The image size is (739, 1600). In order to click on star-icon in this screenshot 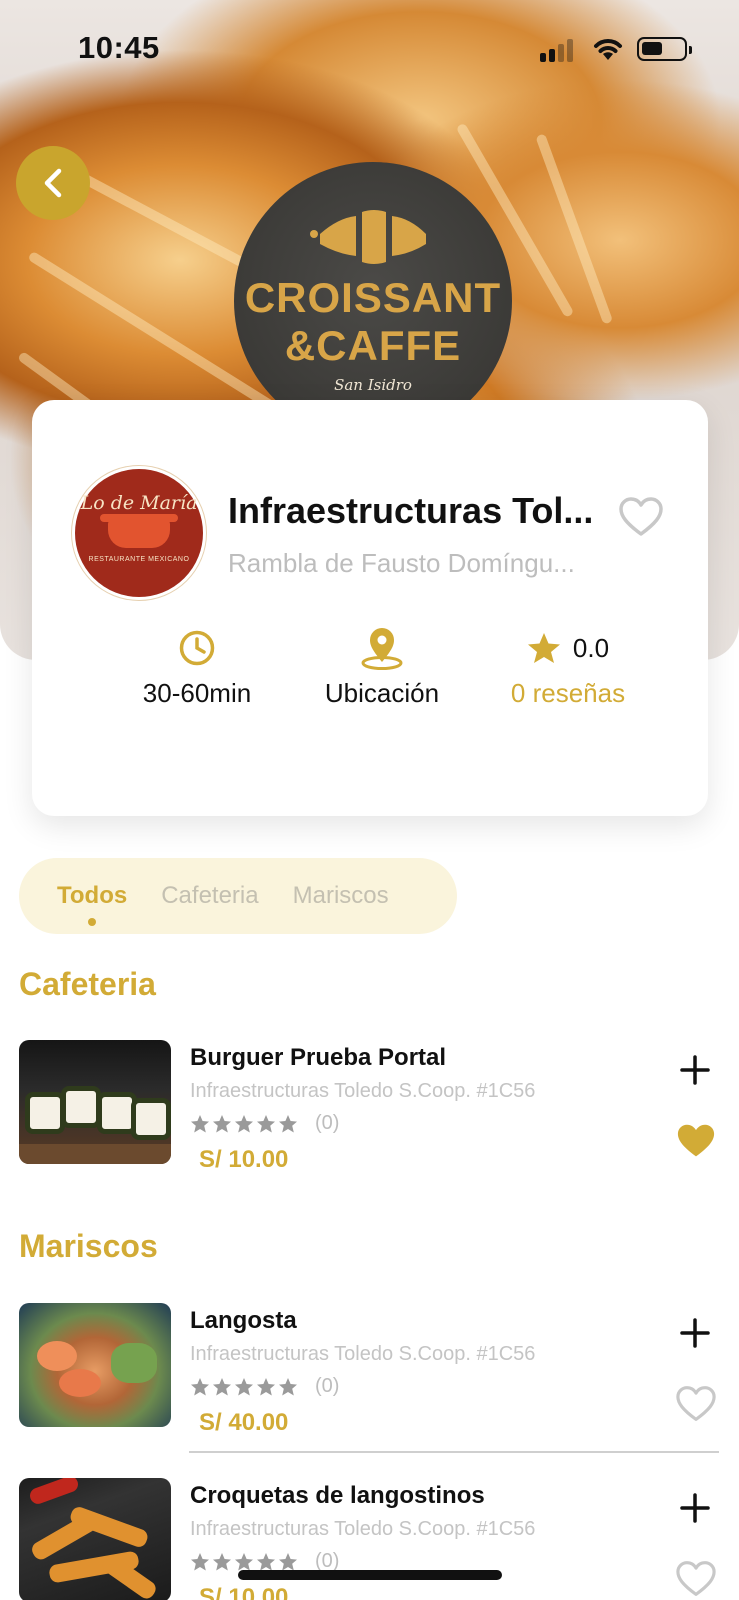, I will do `click(543, 648)`.